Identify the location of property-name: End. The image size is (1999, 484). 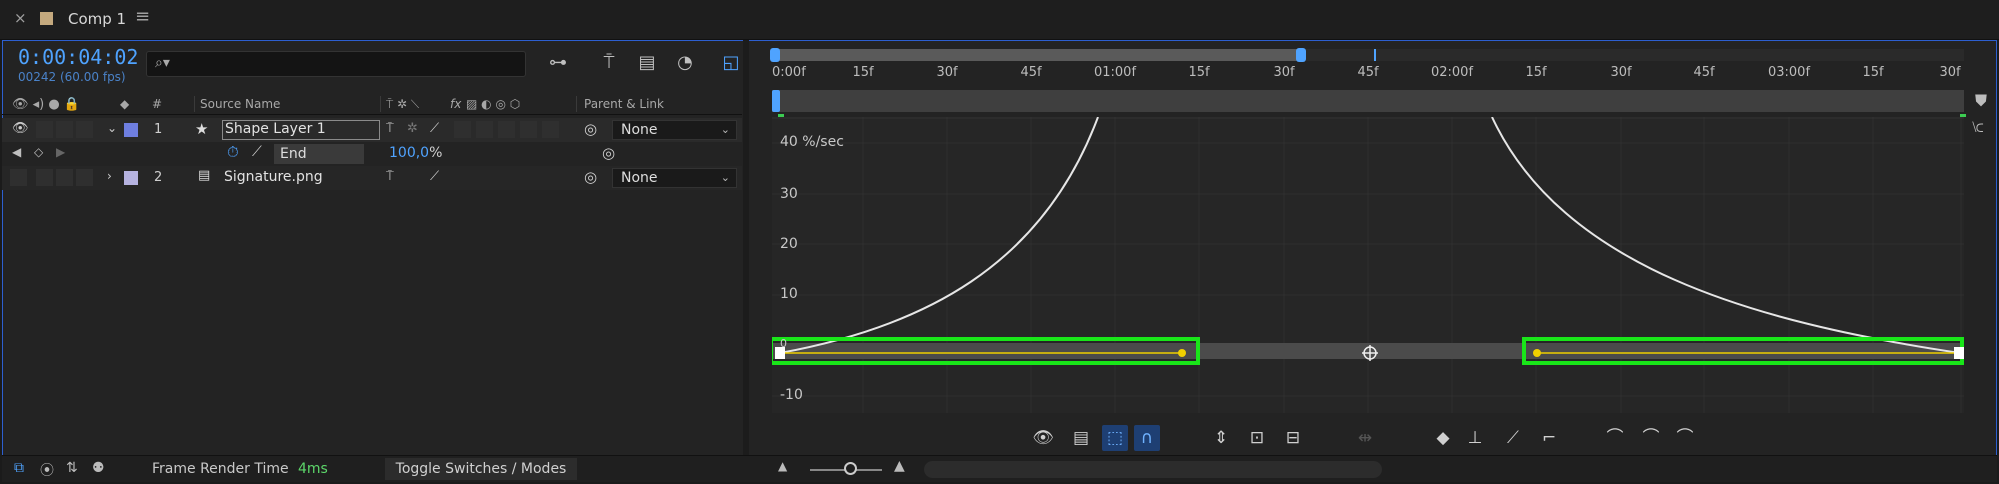
(319, 154).